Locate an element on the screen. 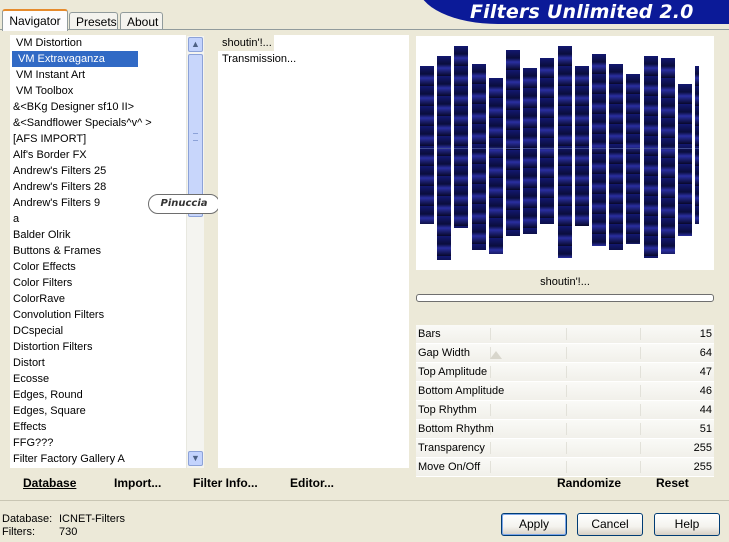 The width and height of the screenshot is (729, 542). filter-category-item: VM Distortion is located at coordinates (98, 43).